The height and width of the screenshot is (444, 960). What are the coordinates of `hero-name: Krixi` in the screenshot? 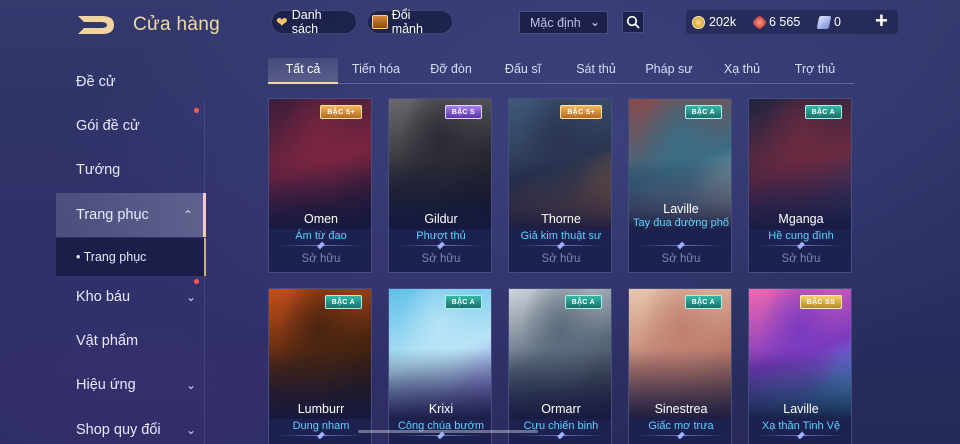 It's located at (441, 409).